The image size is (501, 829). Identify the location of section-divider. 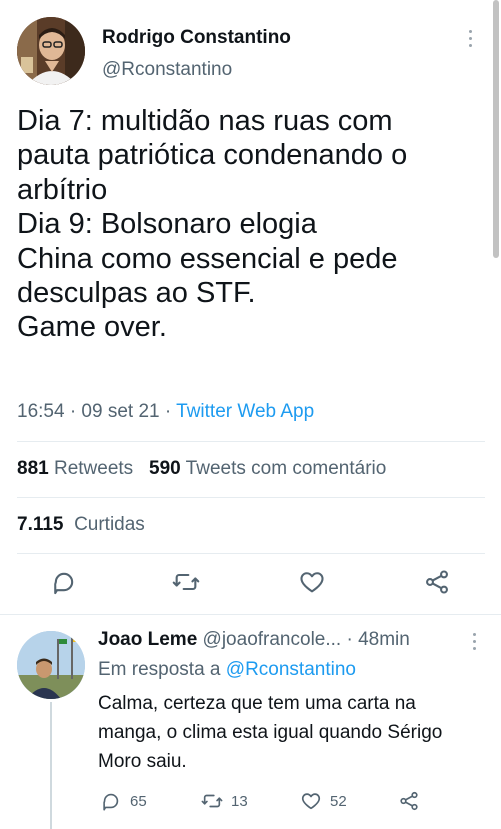
(250, 614).